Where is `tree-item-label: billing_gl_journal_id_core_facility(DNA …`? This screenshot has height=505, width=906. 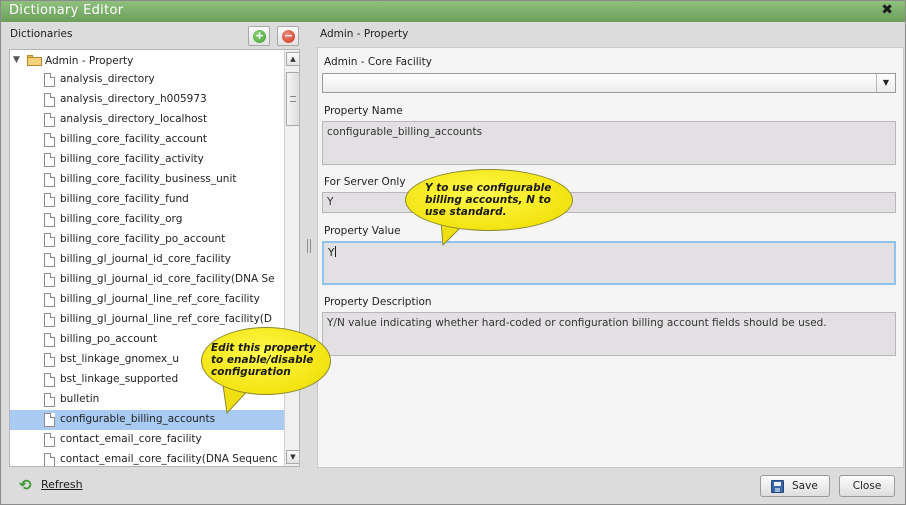 tree-item-label: billing_gl_journal_id_core_facility(DNA … is located at coordinates (167, 279).